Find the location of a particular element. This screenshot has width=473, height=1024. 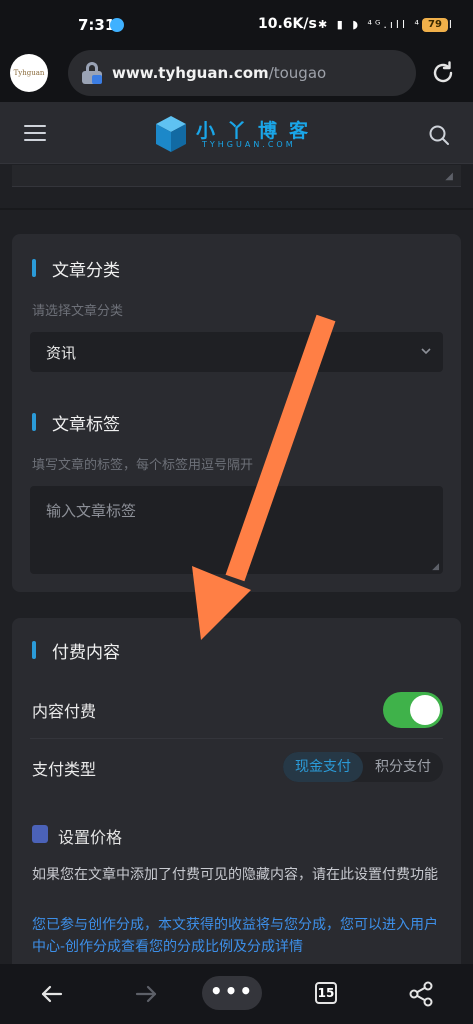

site-header: 小丫博客 TYHGUAN.COM is located at coordinates (236, 133).